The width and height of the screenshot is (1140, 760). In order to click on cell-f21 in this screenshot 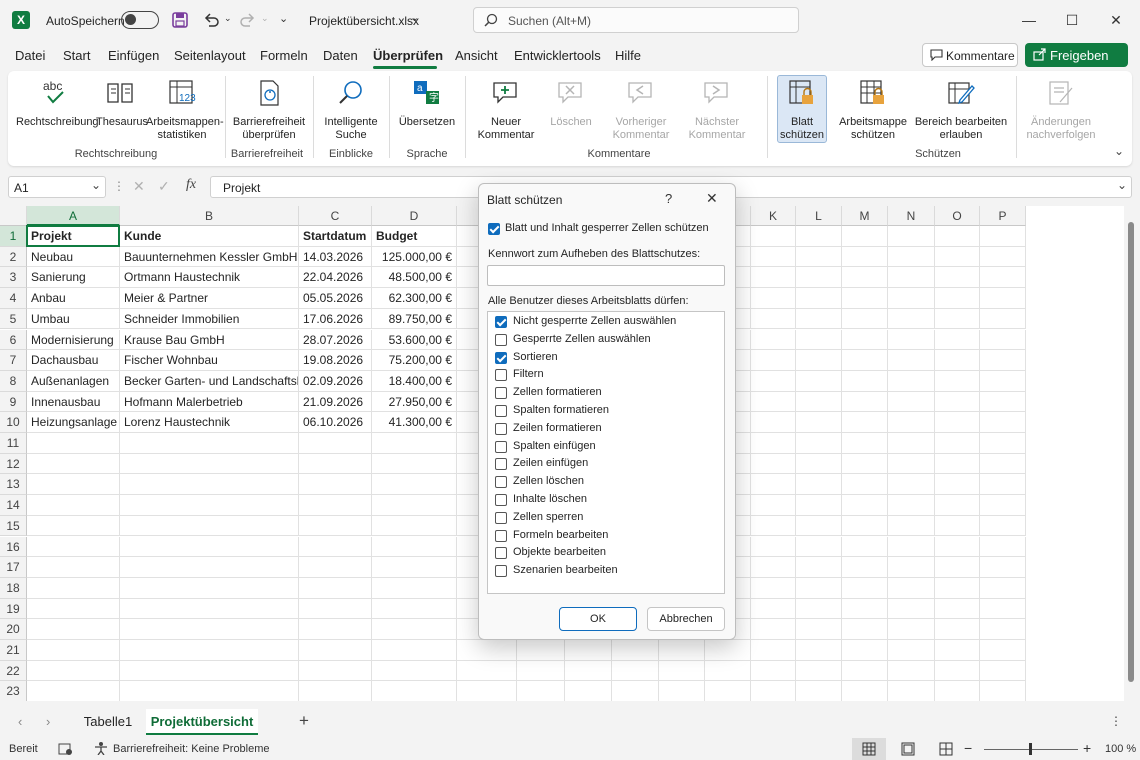, I will do `click(541, 650)`.